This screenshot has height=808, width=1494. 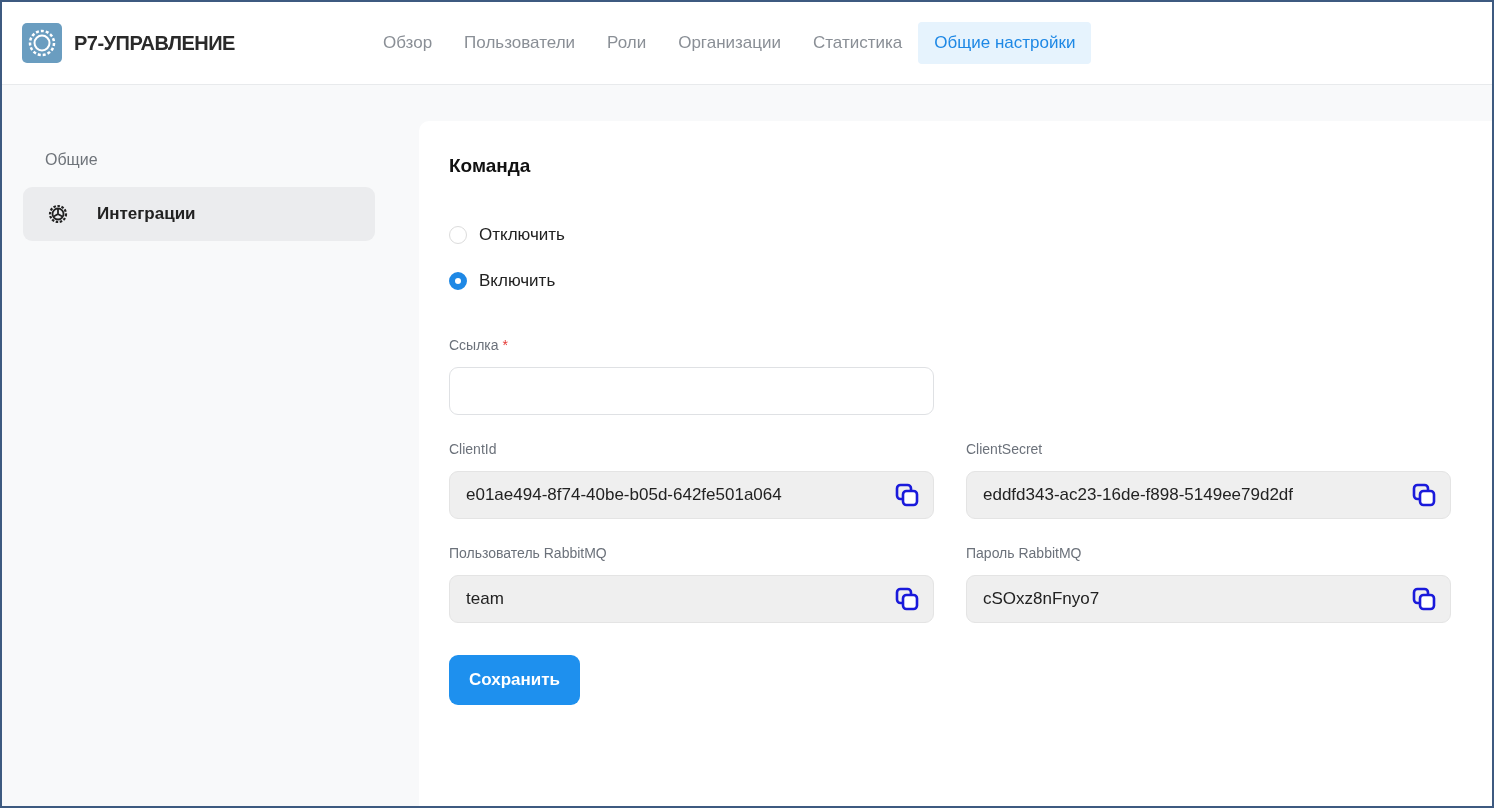 I want to click on nav-tab: Роли, so click(x=627, y=43).